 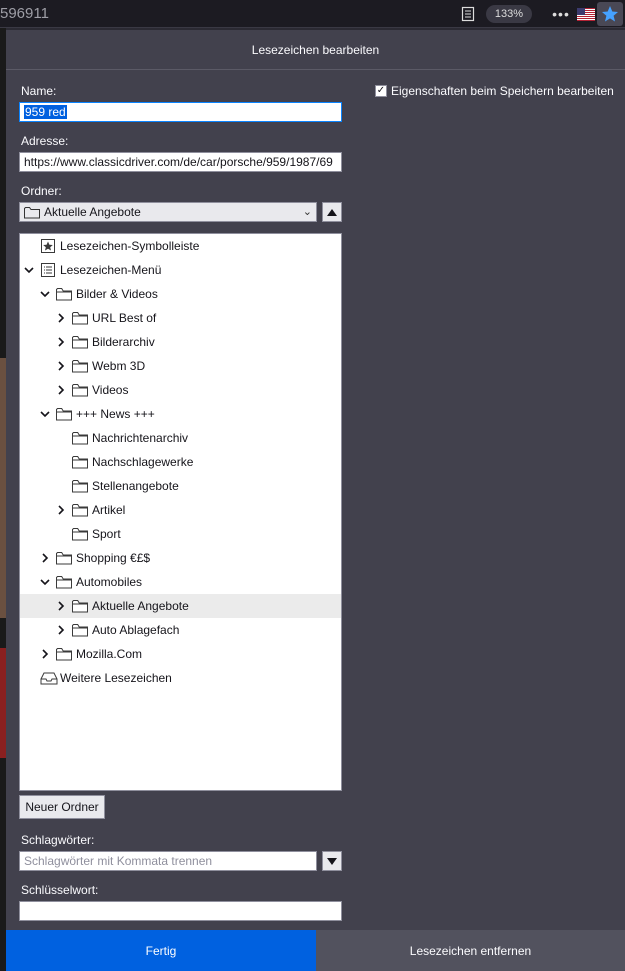 What do you see at coordinates (109, 510) in the screenshot?
I see `tree-row-label: Artikel` at bounding box center [109, 510].